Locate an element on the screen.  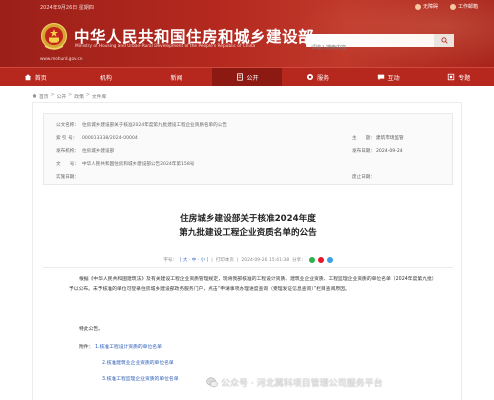
attachment-link-1: 1.核准工程设计资质的单位名单 is located at coordinates (128, 347).